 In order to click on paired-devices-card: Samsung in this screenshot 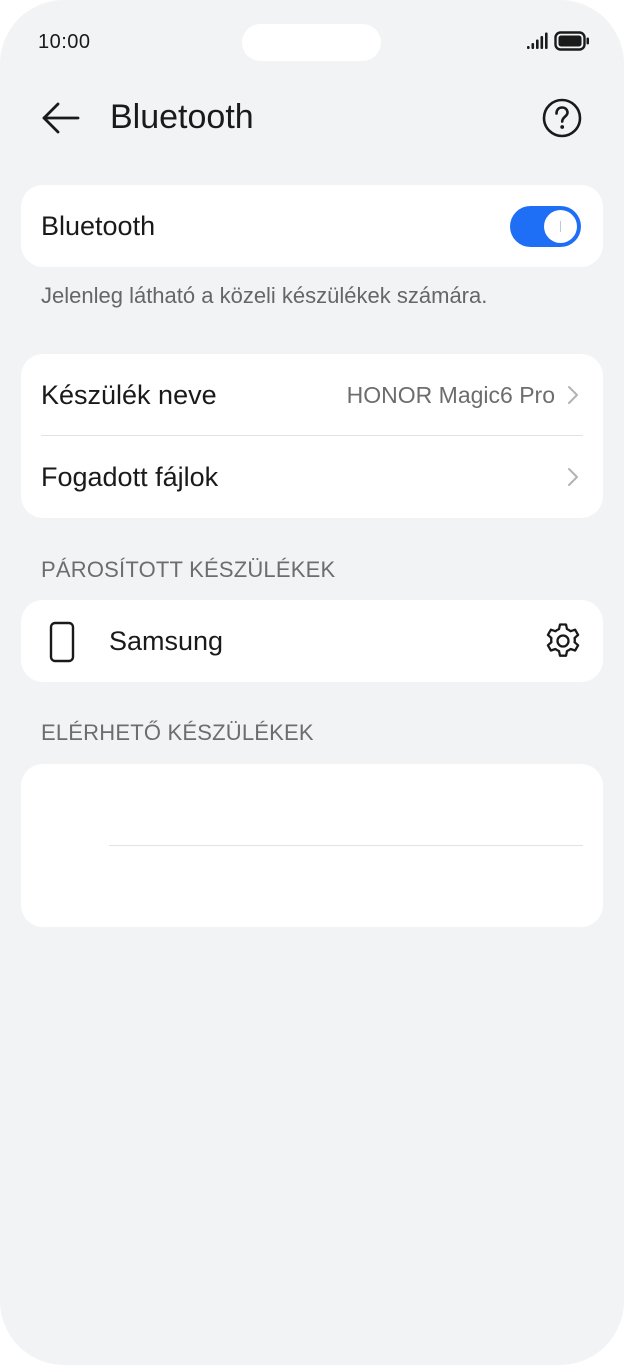, I will do `click(312, 641)`.